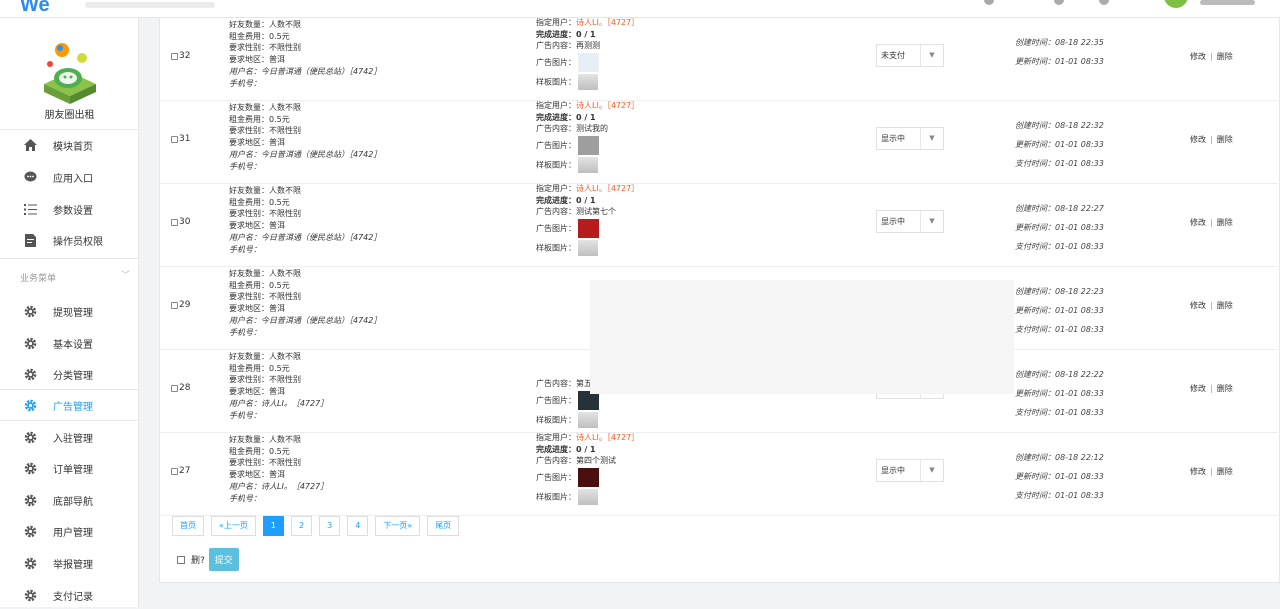 The image size is (1280, 609). What do you see at coordinates (358, 526) in the screenshot?
I see `pager-button: 4` at bounding box center [358, 526].